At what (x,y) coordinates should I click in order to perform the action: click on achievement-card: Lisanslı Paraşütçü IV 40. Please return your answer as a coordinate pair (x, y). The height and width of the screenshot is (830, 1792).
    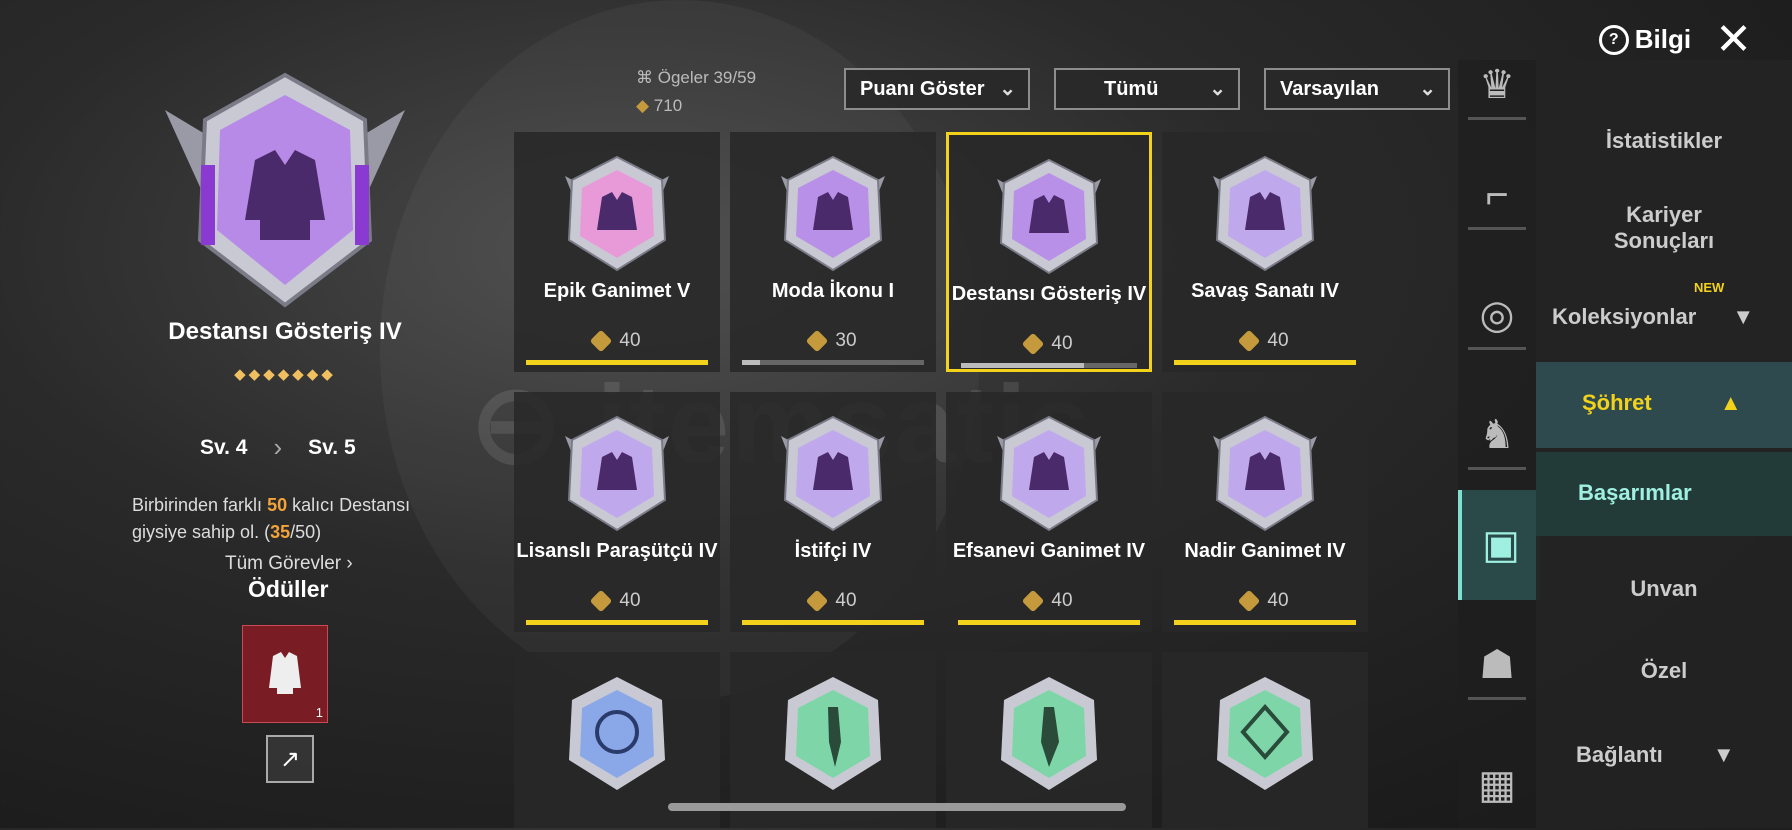
    Looking at the image, I should click on (617, 512).